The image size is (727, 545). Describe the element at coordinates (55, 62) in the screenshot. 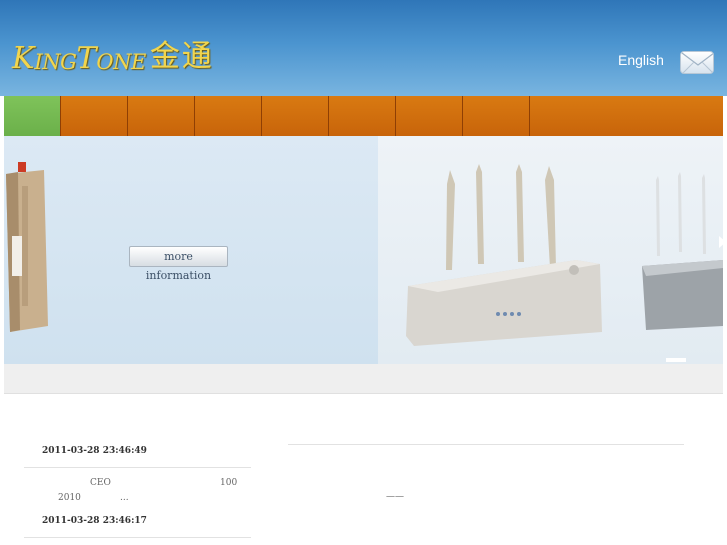

I see `logo-letters-ing: ING` at that location.